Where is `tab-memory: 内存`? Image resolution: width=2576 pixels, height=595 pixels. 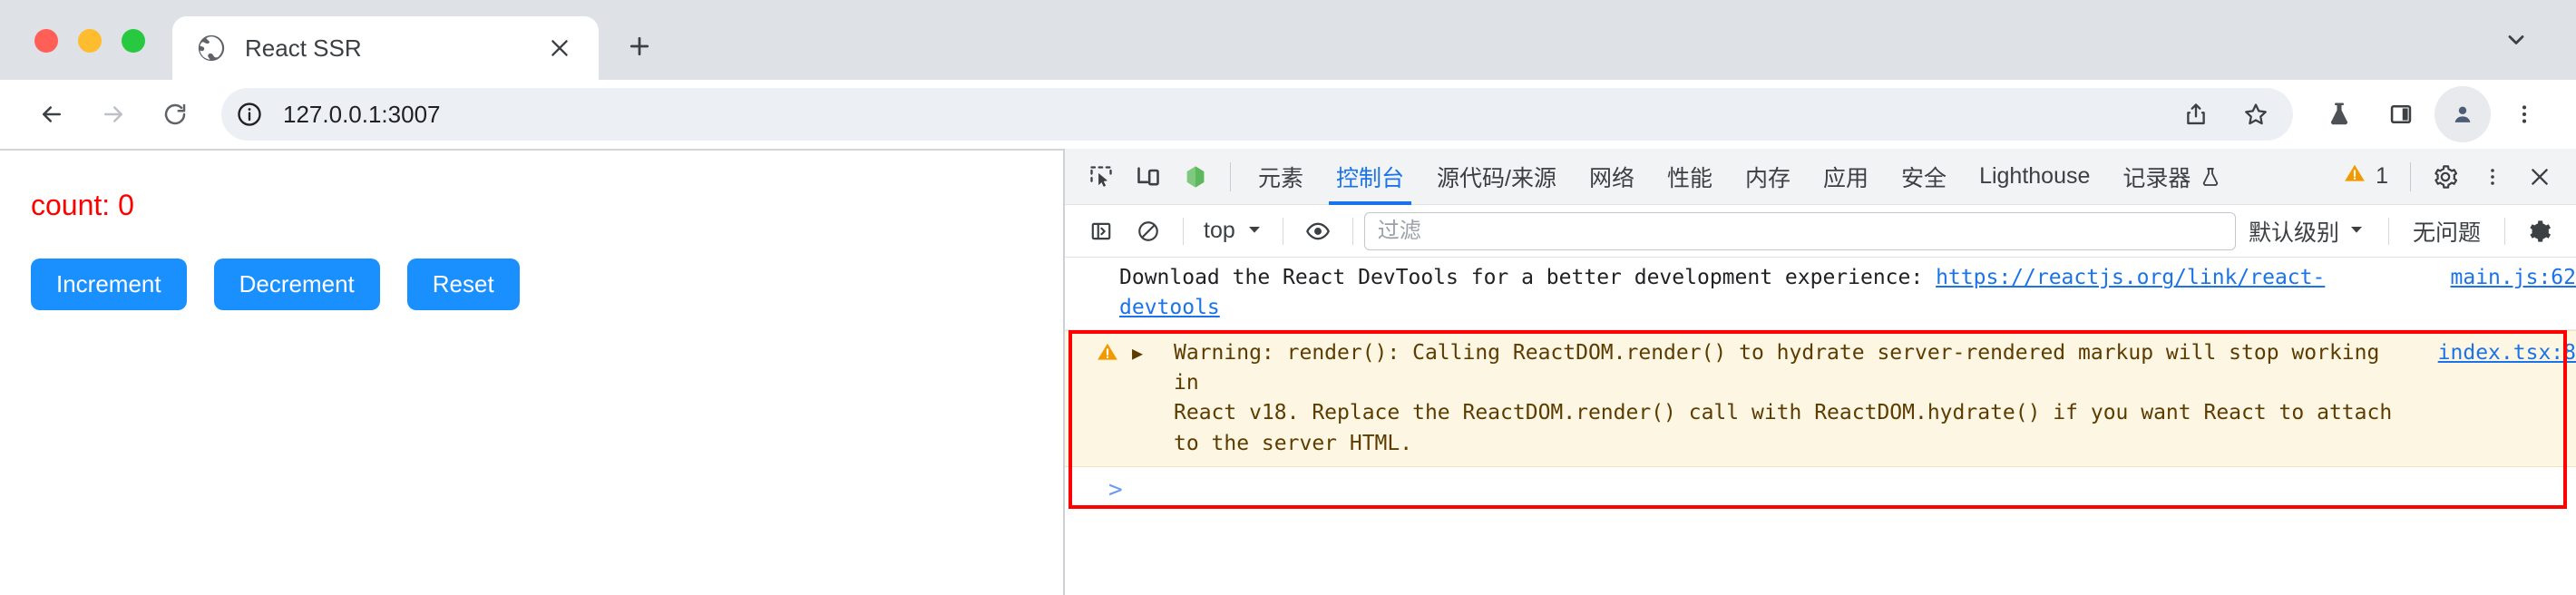 tab-memory: 内存 is located at coordinates (1768, 177).